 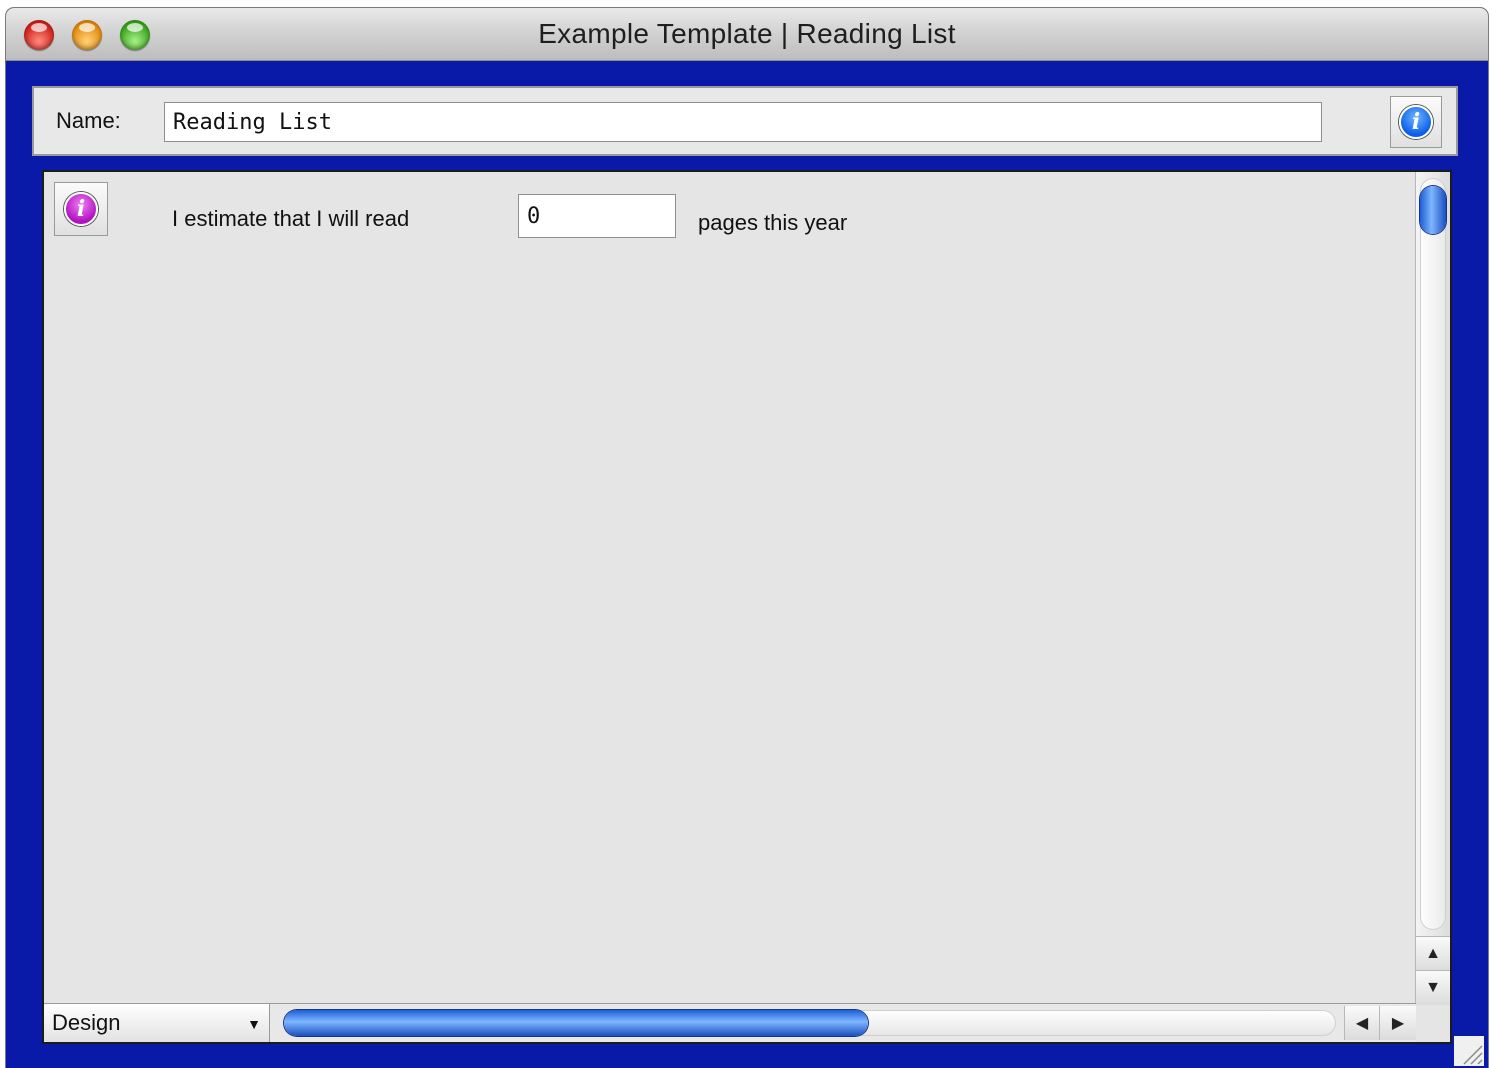 I want to click on arrow-right-icon: ▶, so click(x=1398, y=1023).